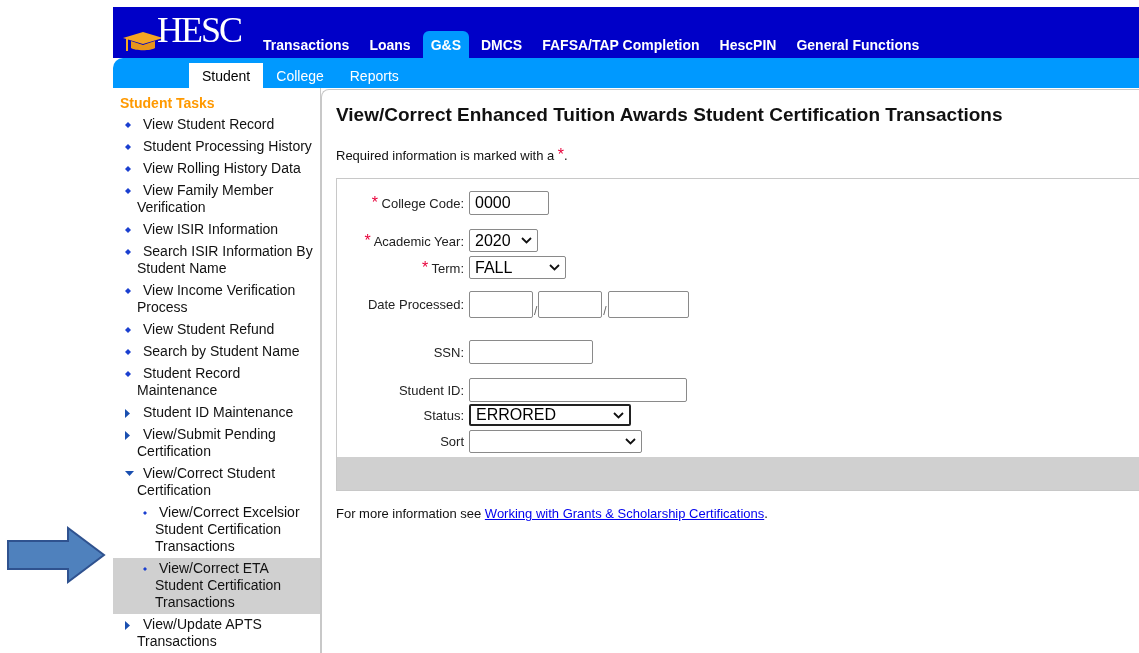 The height and width of the screenshot is (653, 1139). Describe the element at coordinates (216, 199) in the screenshot. I see `sidebar-item: View Family Member Verification` at that location.